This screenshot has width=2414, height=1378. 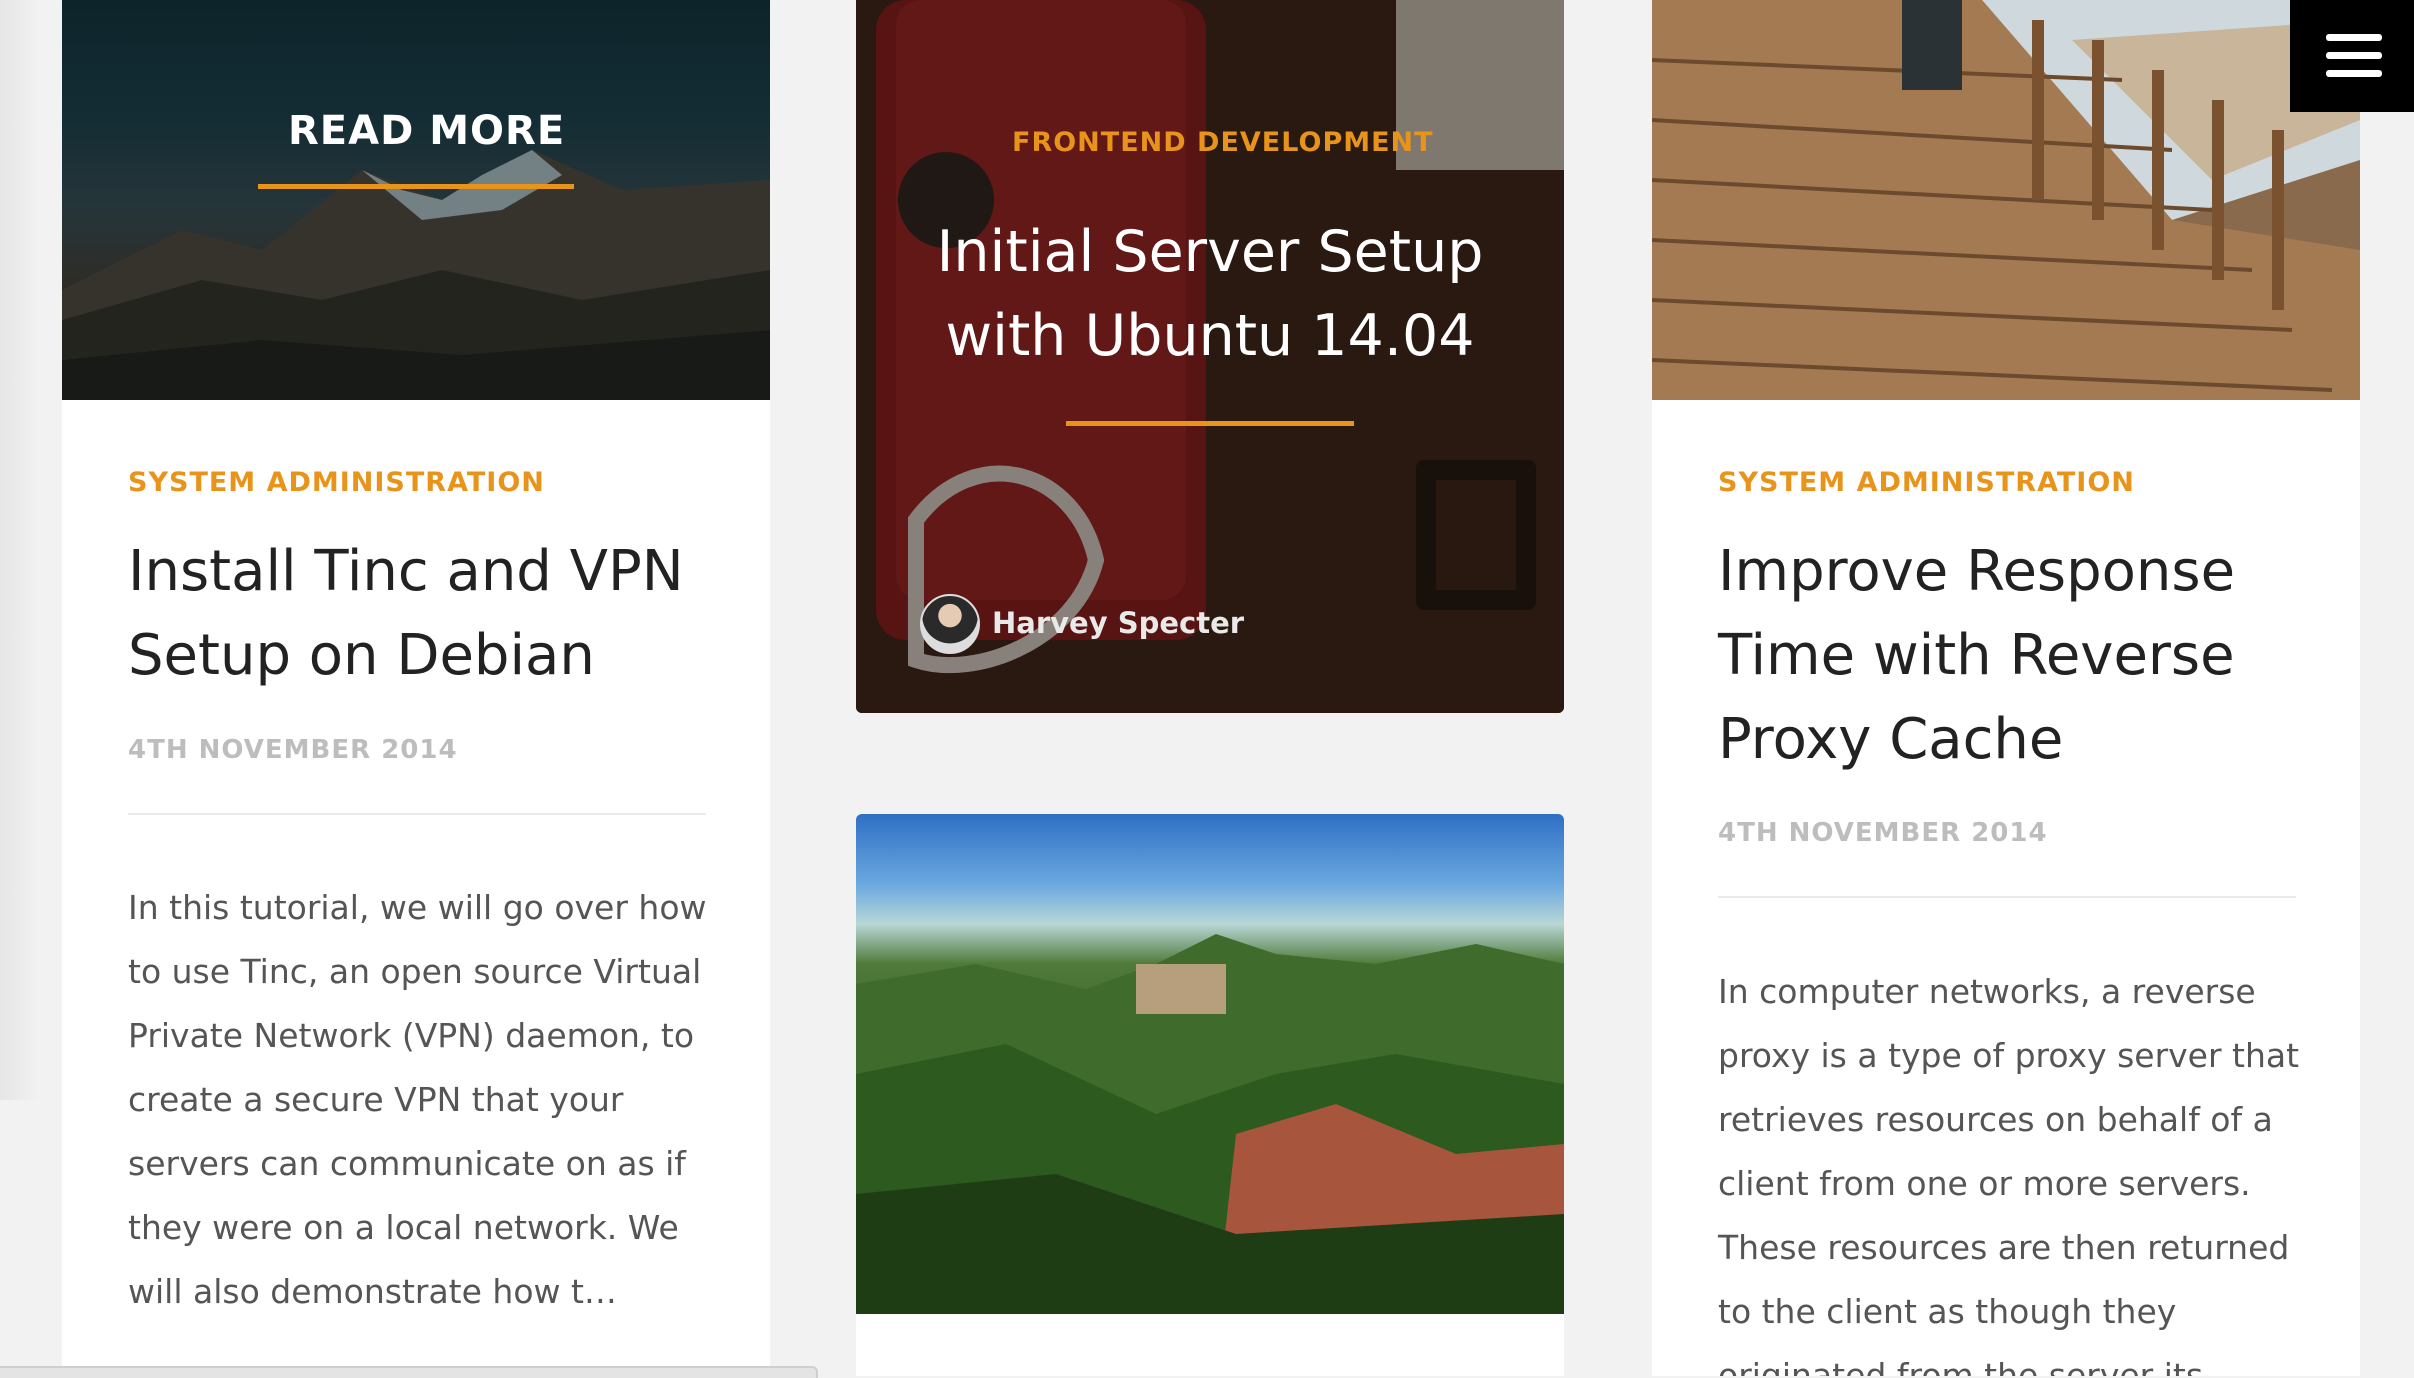 What do you see at coordinates (416, 186) in the screenshot?
I see `read-more-underline` at bounding box center [416, 186].